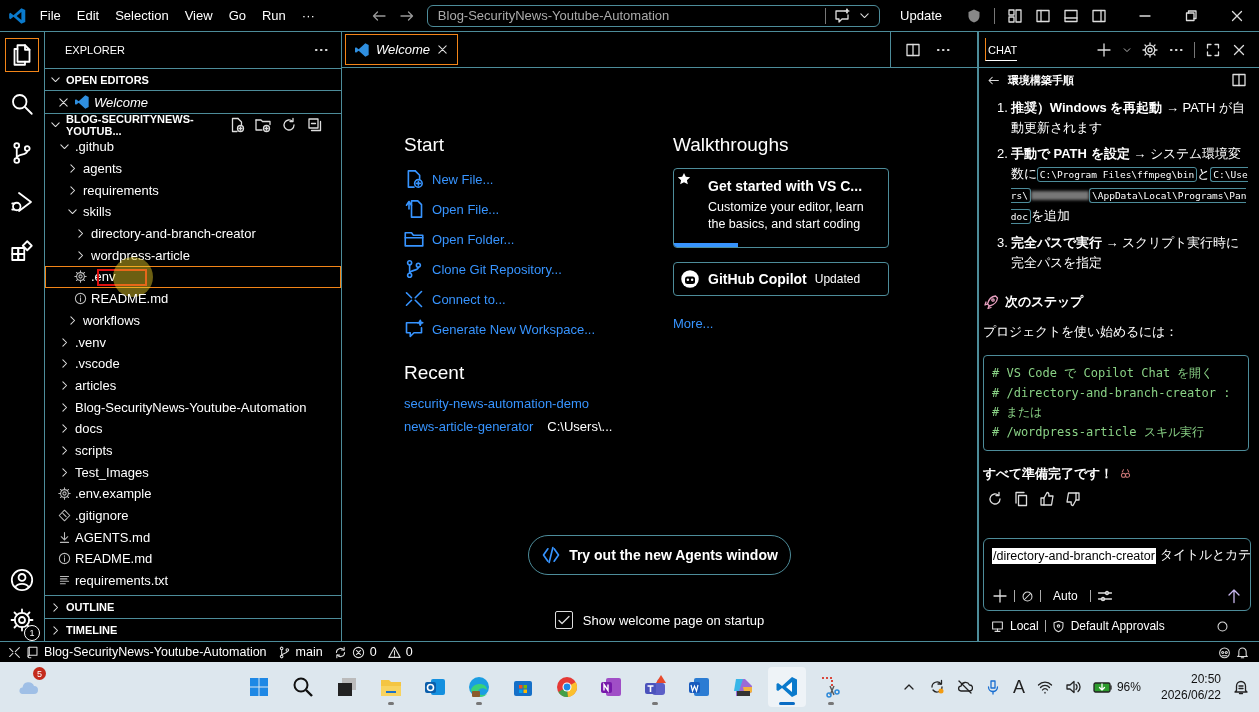  I want to click on tree-item: skills, so click(193, 212).